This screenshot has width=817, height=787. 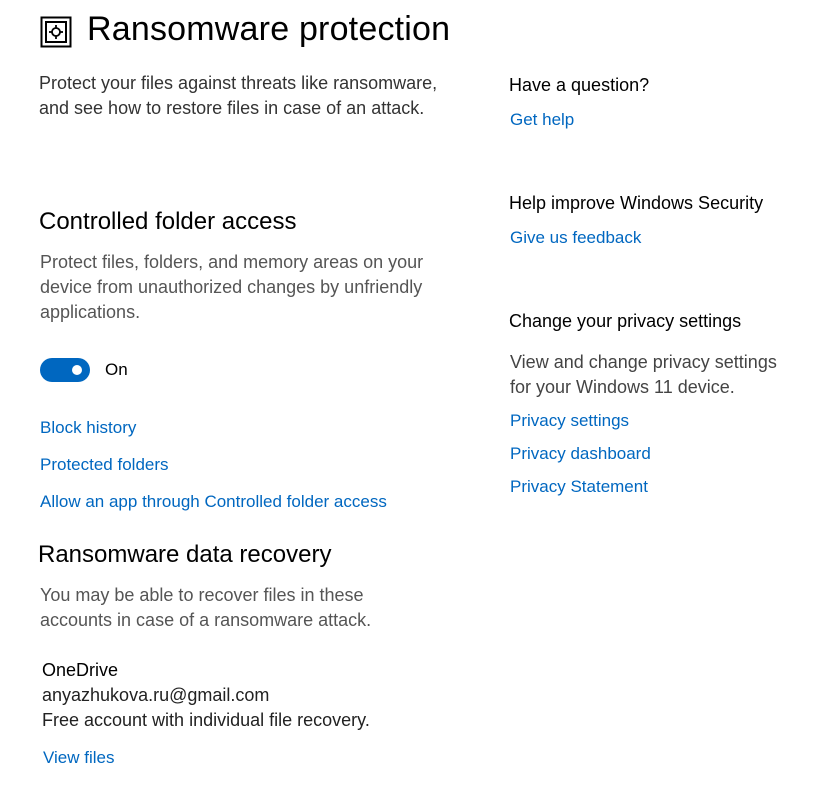 What do you see at coordinates (80, 670) in the screenshot?
I see `onedrive-service-name: OneDrive` at bounding box center [80, 670].